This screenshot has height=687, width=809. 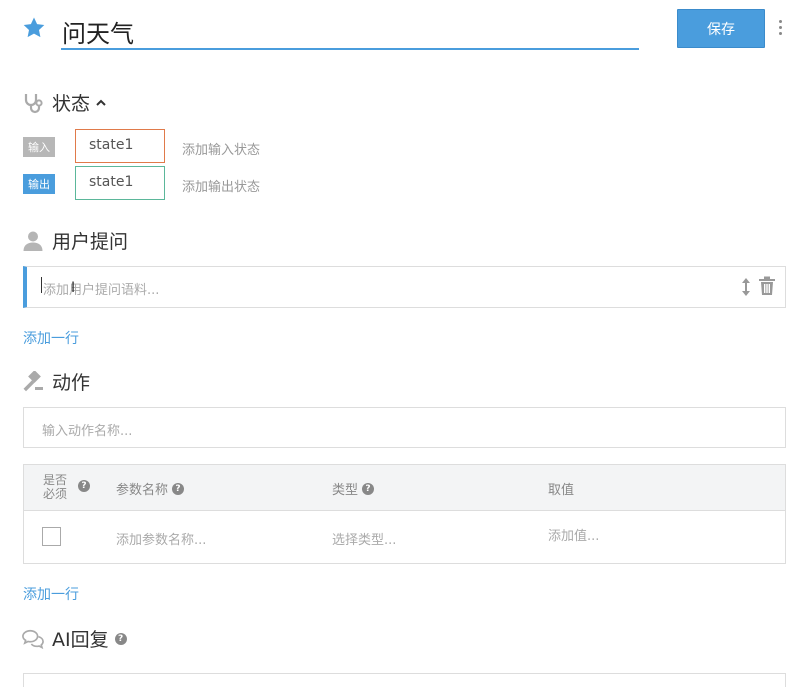 What do you see at coordinates (71, 104) in the screenshot?
I see `state-section-title: 状态` at bounding box center [71, 104].